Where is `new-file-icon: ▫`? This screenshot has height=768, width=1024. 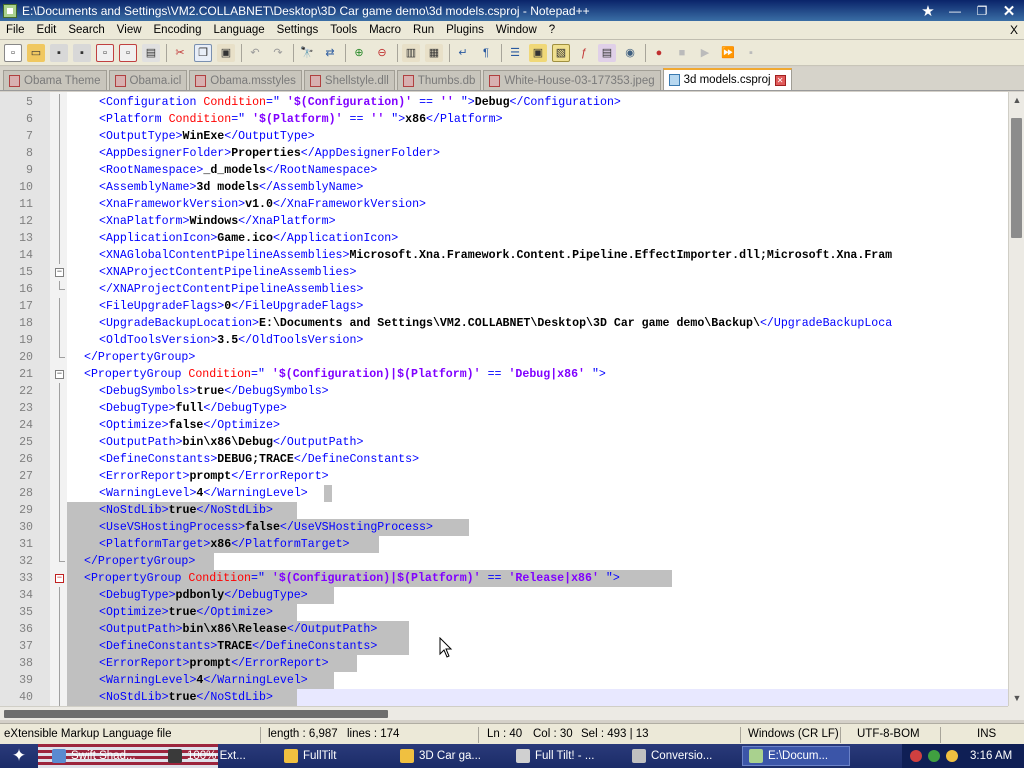 new-file-icon: ▫ is located at coordinates (13, 52).